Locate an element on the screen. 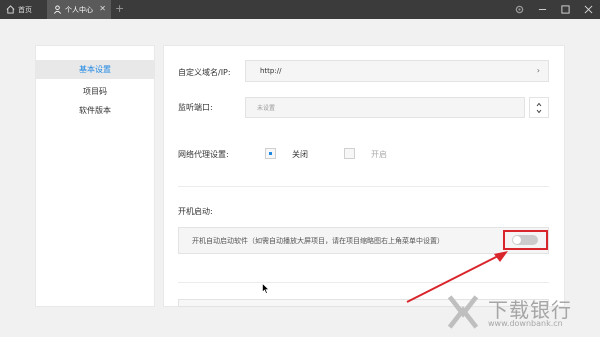 The image size is (600, 337). watermark-url: www.downbank.cn is located at coordinates (525, 323).